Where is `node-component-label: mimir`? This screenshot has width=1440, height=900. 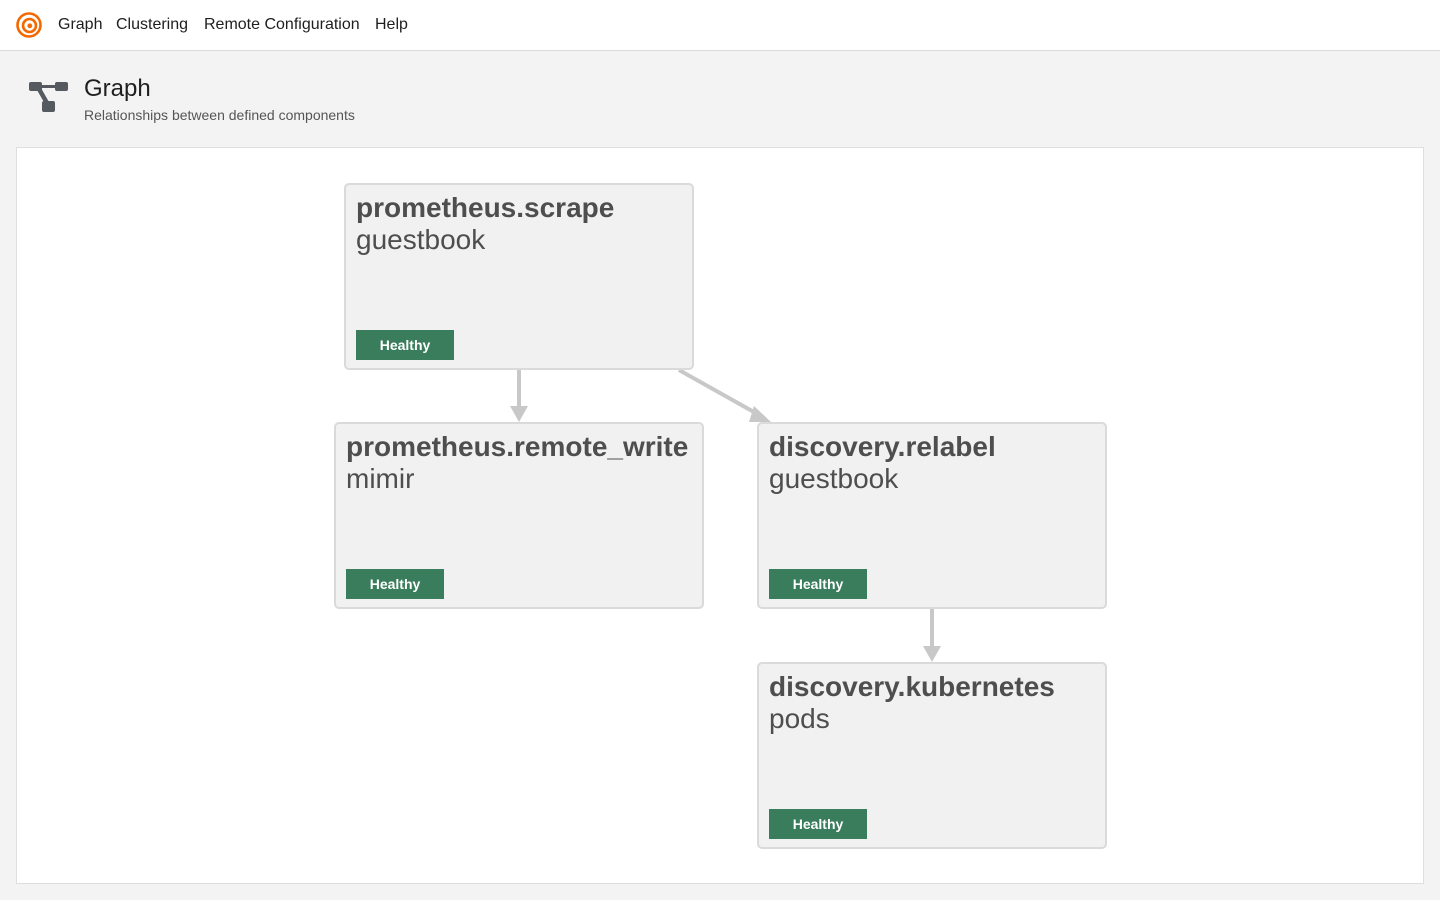
node-component-label: mimir is located at coordinates (380, 478).